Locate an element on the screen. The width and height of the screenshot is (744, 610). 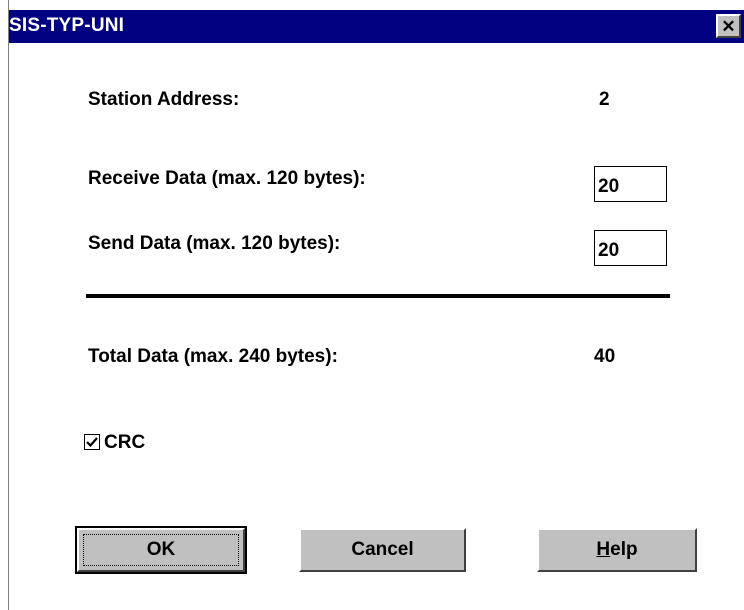
help-button-label: Help is located at coordinates (616, 550).